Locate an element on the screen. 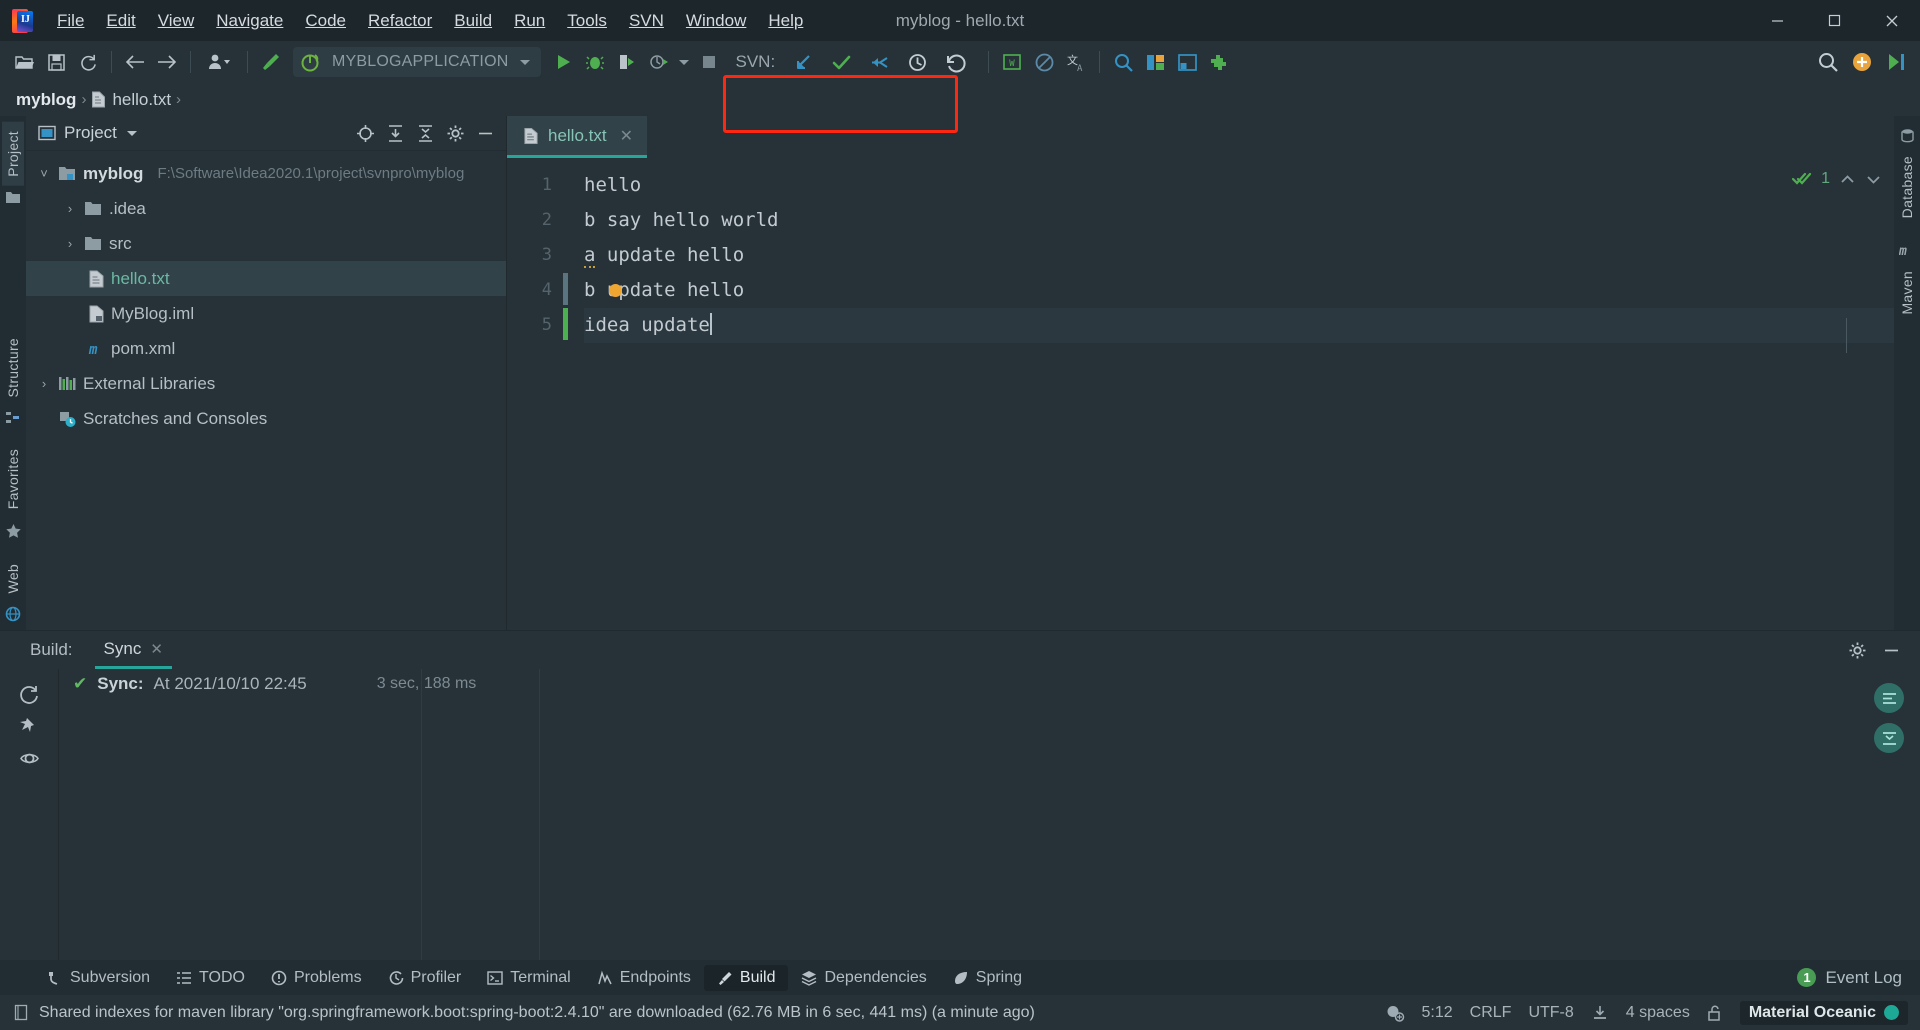 This screenshot has width=1920, height=1030. breadcrumb-file: hello.txt is located at coordinates (131, 100).